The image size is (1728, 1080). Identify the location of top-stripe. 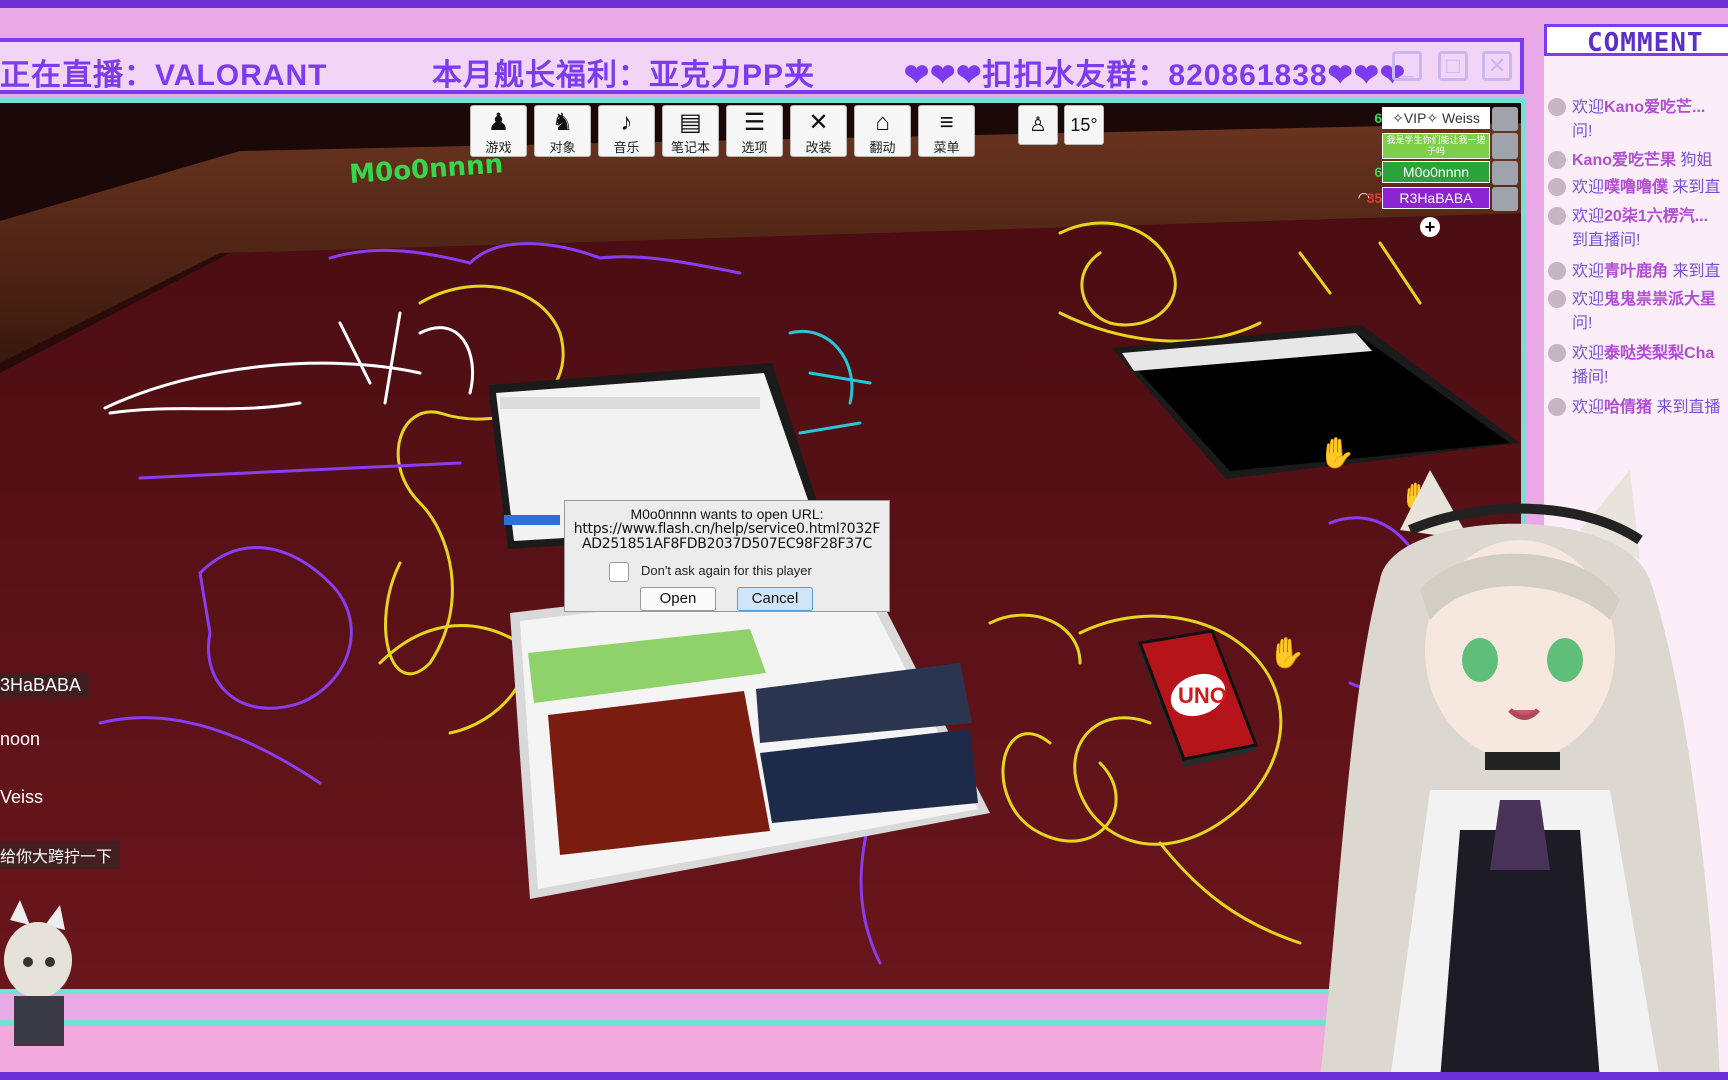
(864, 4).